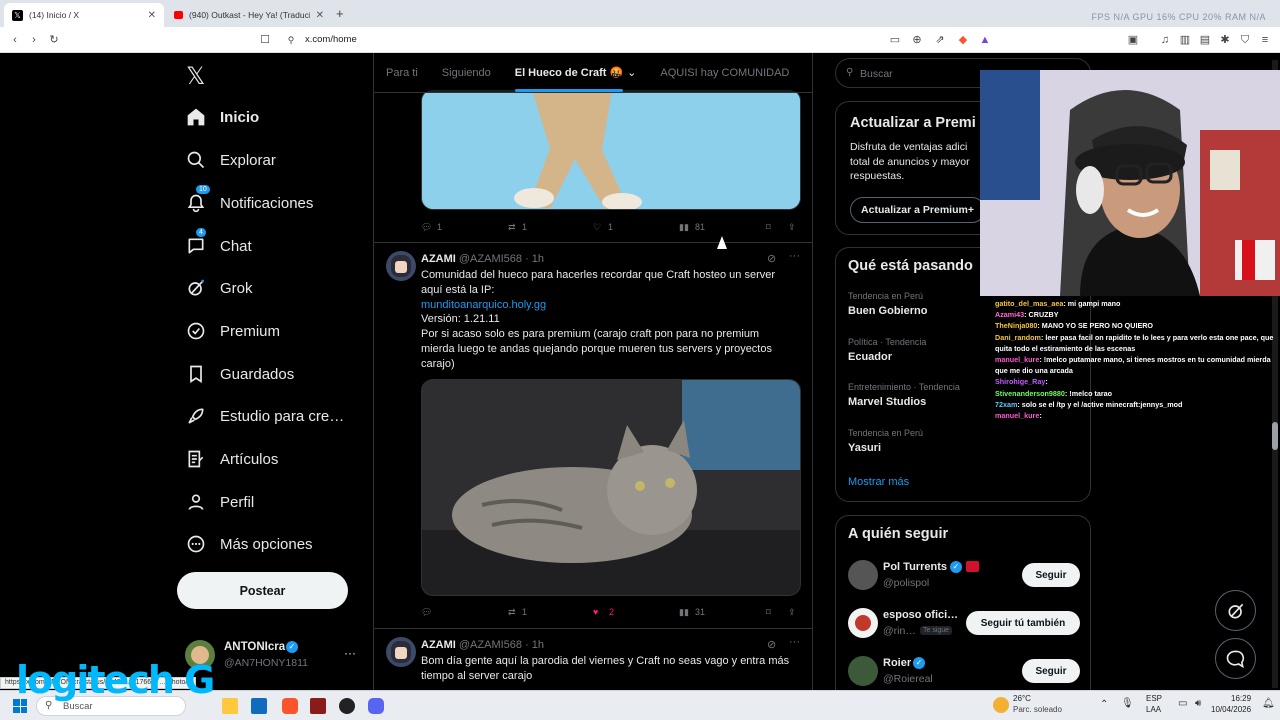  I want to click on tweet-link: munditoanarquico.holy.gg, so click(611, 305).